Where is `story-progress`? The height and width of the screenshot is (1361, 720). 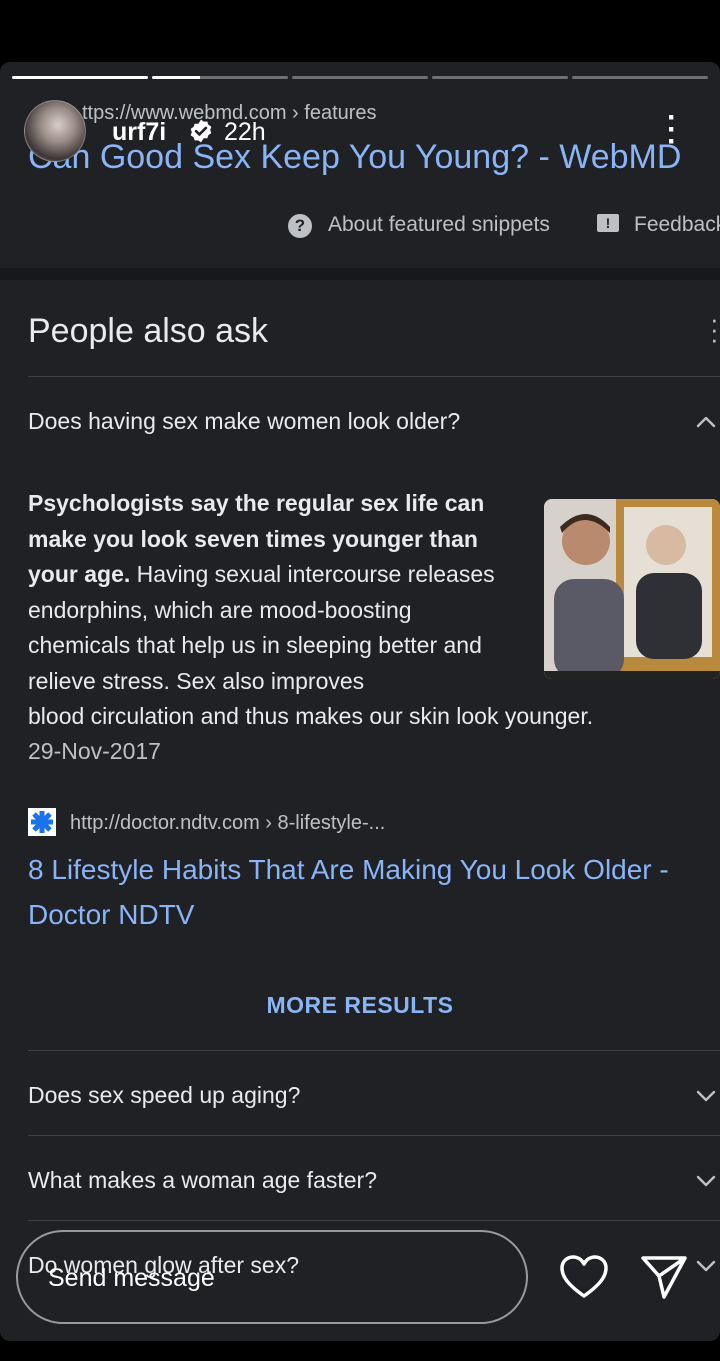
story-progress is located at coordinates (360, 77).